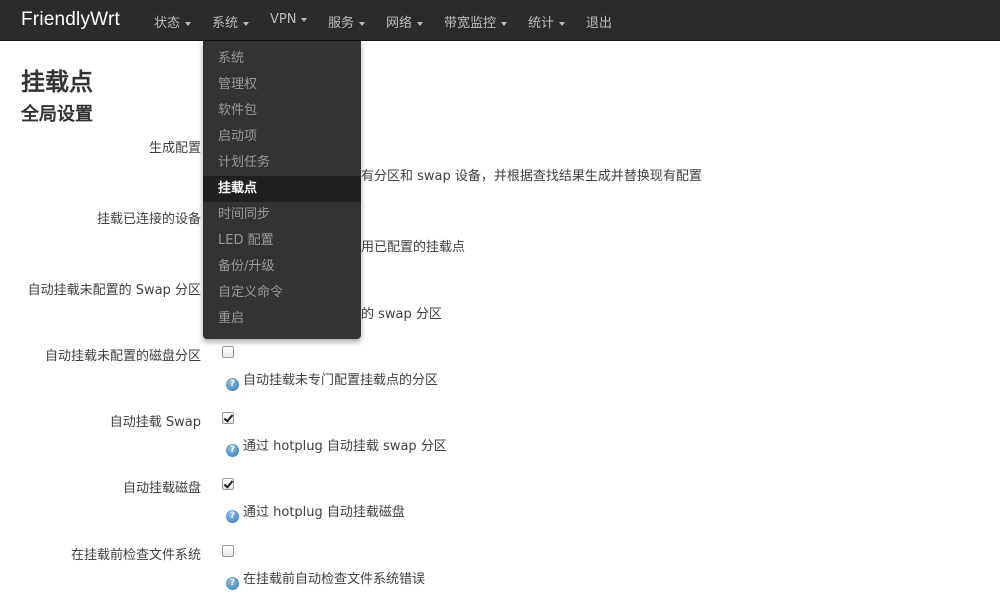 The image size is (1000, 600). What do you see at coordinates (341, 23) in the screenshot?
I see `nav-menu-label: 服务` at bounding box center [341, 23].